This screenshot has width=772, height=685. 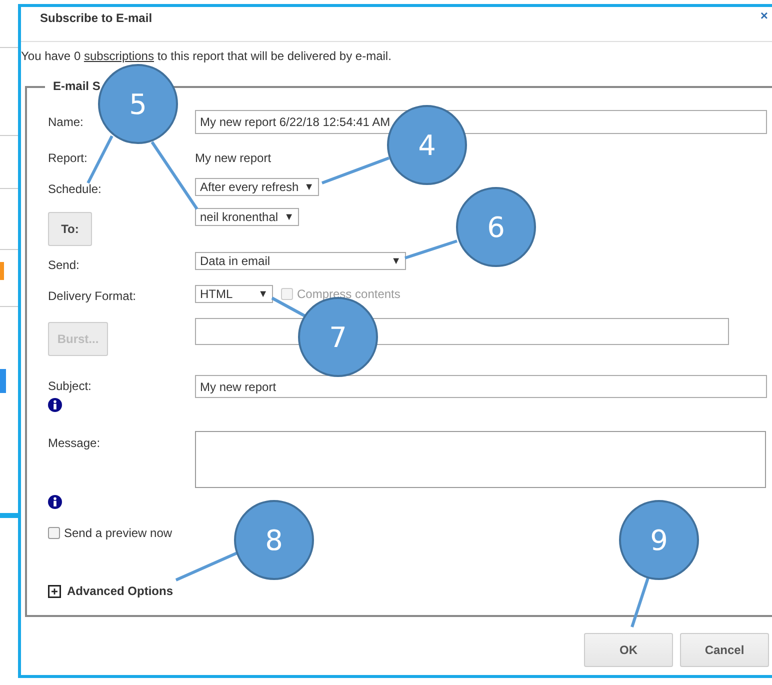 I want to click on checkbox-label: Send a preview now, so click(x=118, y=533).